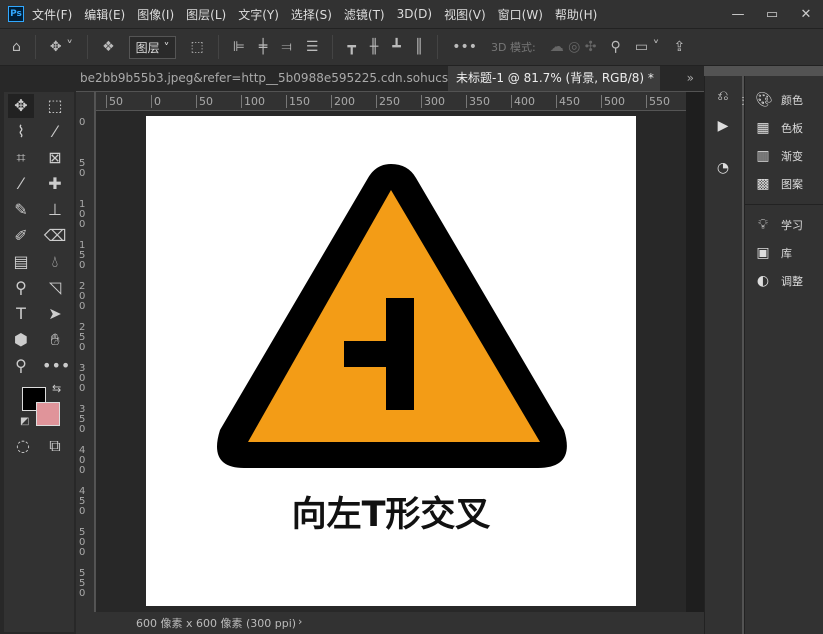 This screenshot has width=823, height=634. What do you see at coordinates (55, 340) in the screenshot?
I see `hand-tool-icon: ✋︎` at bounding box center [55, 340].